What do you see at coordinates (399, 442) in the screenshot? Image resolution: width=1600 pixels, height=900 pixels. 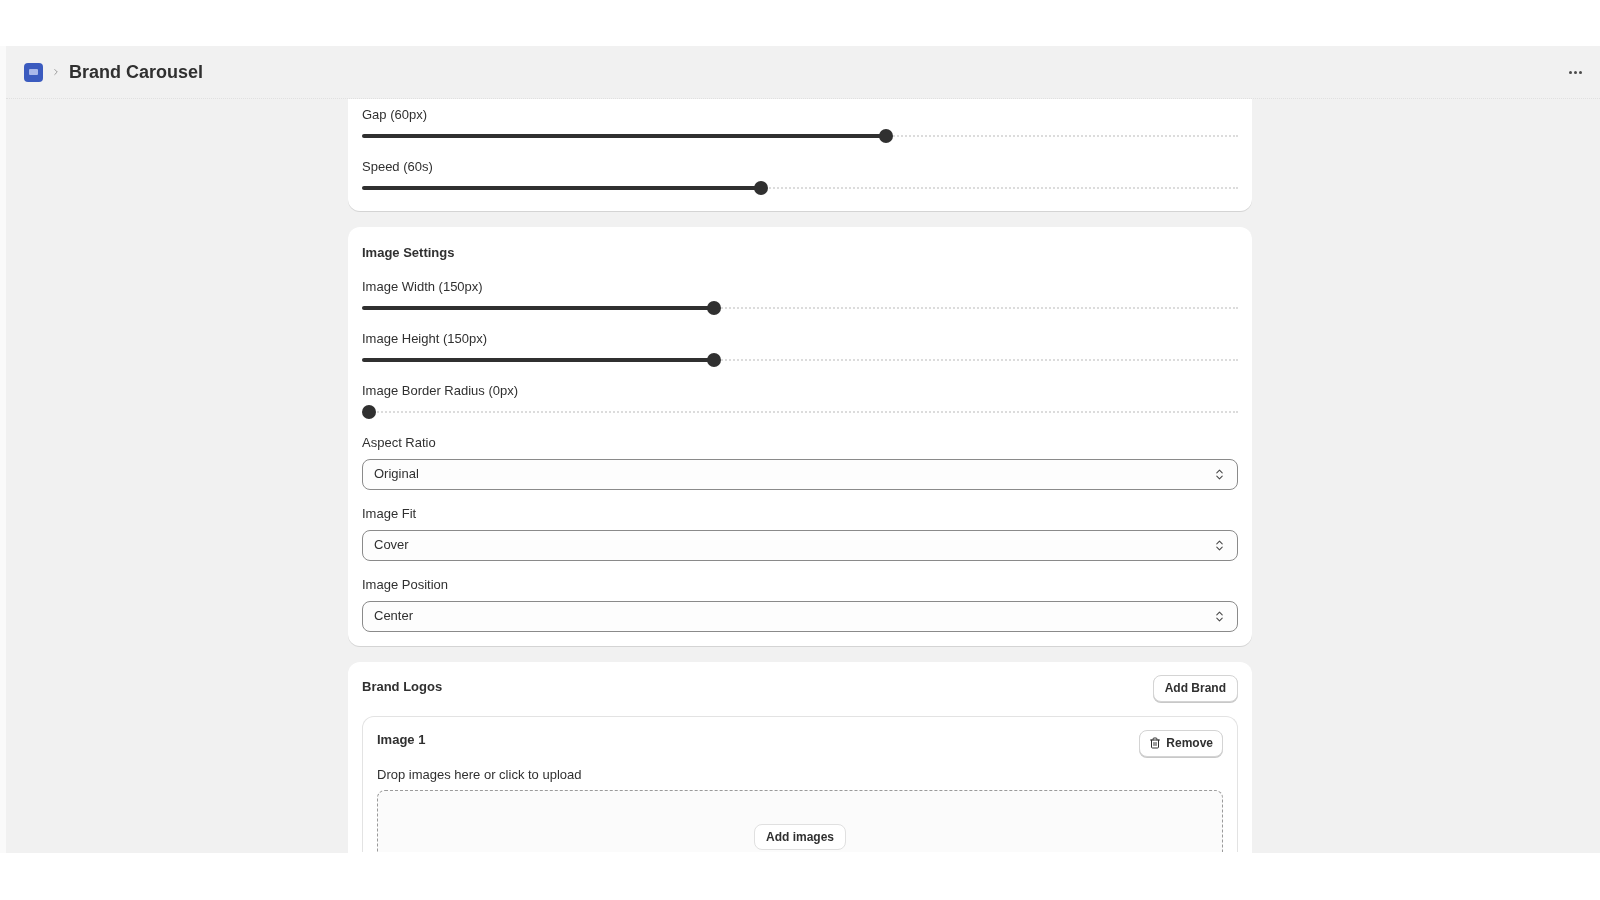 I see `select-label: Aspect Ratio` at bounding box center [399, 442].